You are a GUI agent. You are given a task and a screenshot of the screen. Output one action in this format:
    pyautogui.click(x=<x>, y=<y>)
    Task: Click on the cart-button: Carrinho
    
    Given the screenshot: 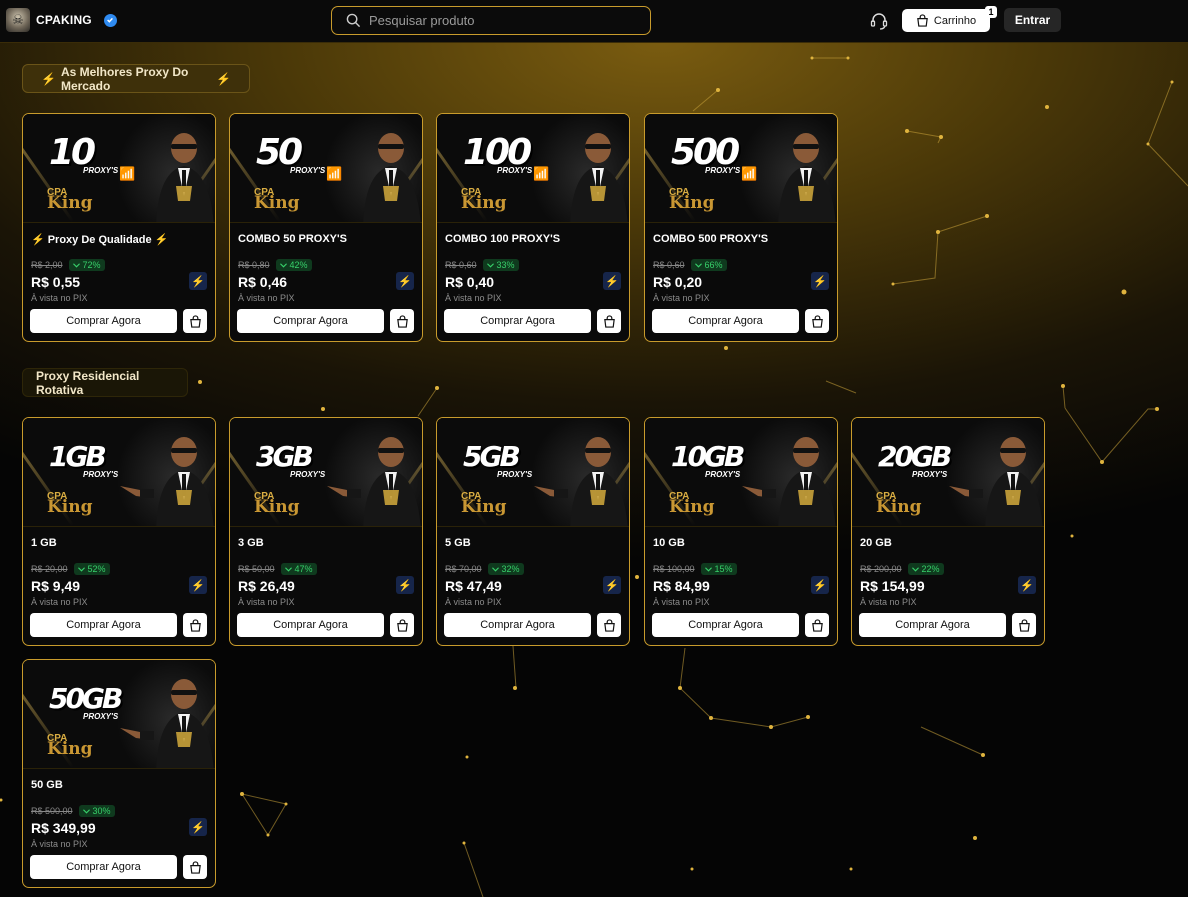 What is the action you would take?
    pyautogui.click(x=946, y=20)
    